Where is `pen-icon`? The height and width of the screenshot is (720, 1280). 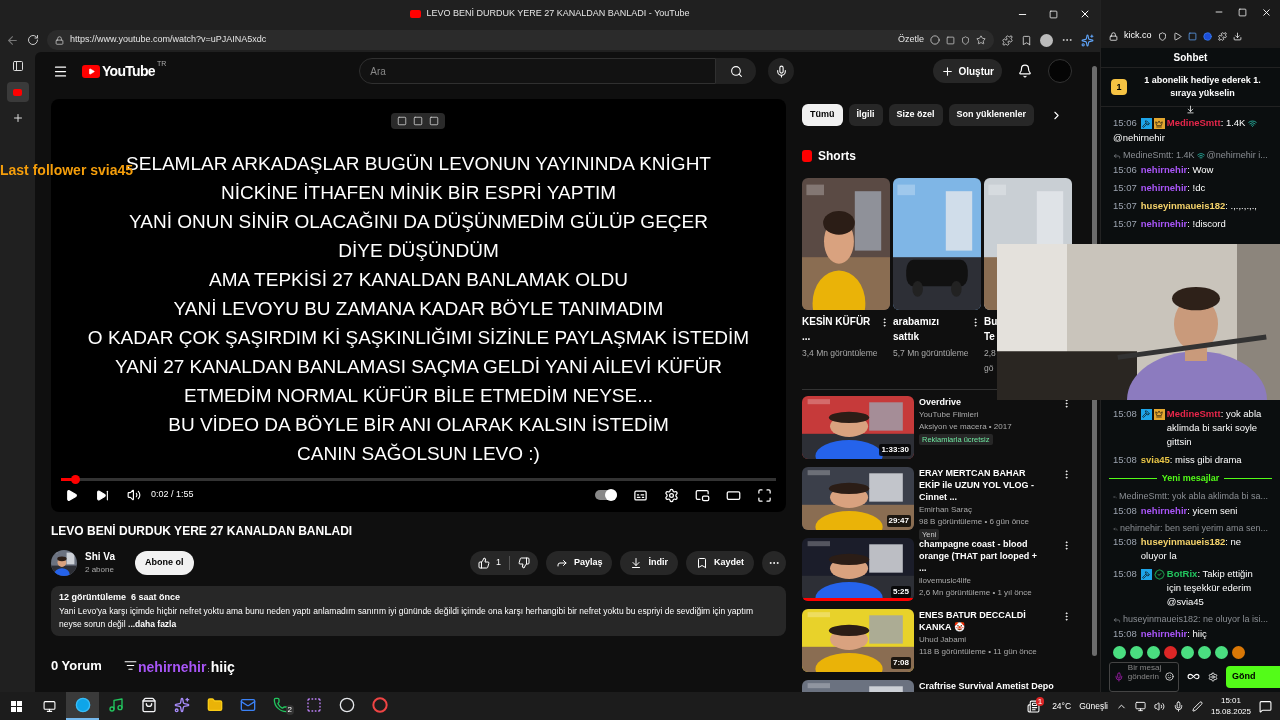
pen-icon is located at coordinates (1197, 706).